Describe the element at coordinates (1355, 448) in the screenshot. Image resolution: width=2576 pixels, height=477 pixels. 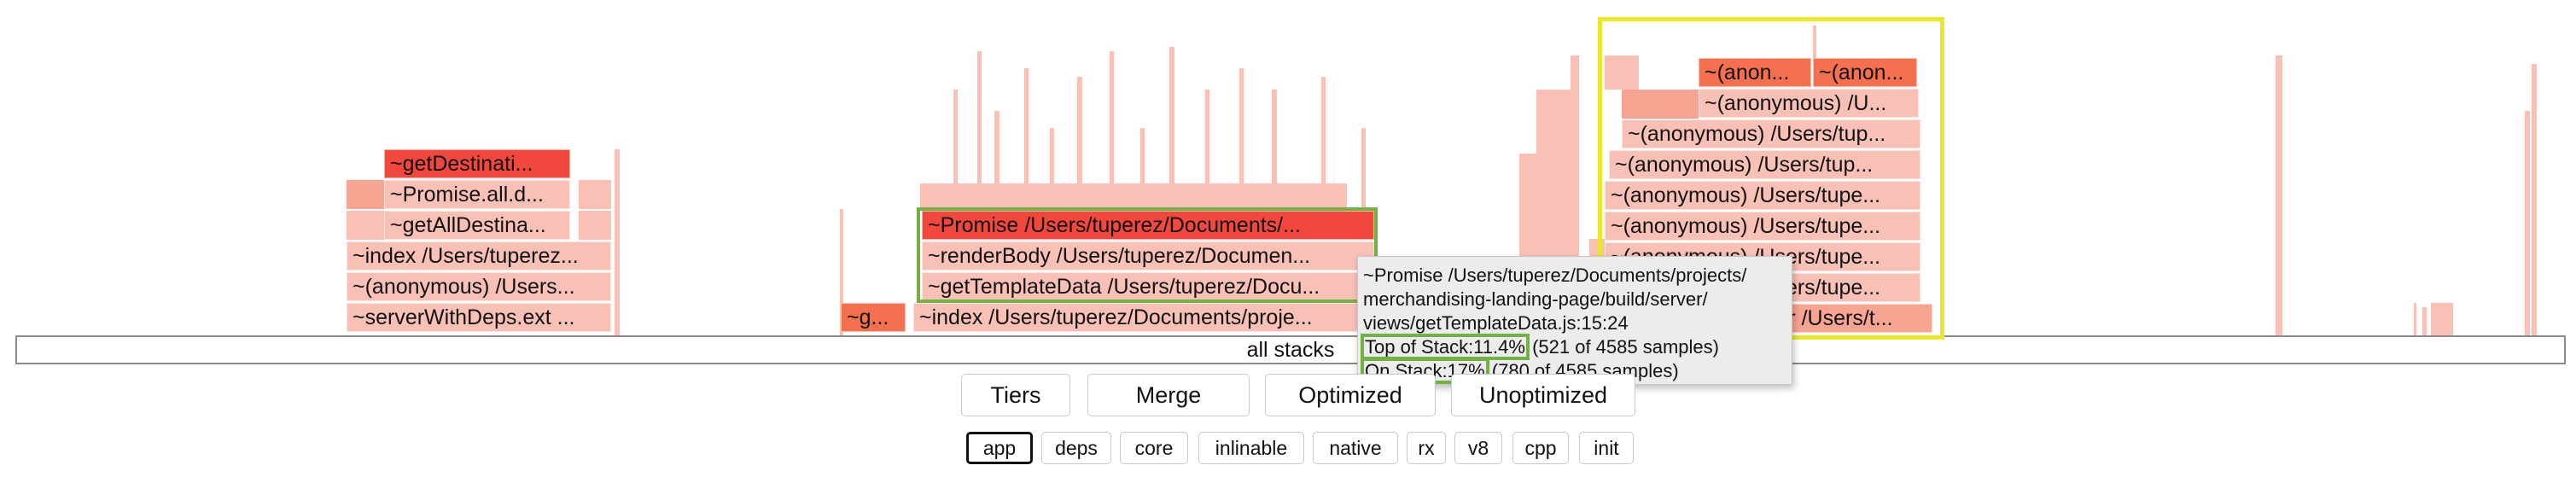
I see `filter-native: native` at that location.